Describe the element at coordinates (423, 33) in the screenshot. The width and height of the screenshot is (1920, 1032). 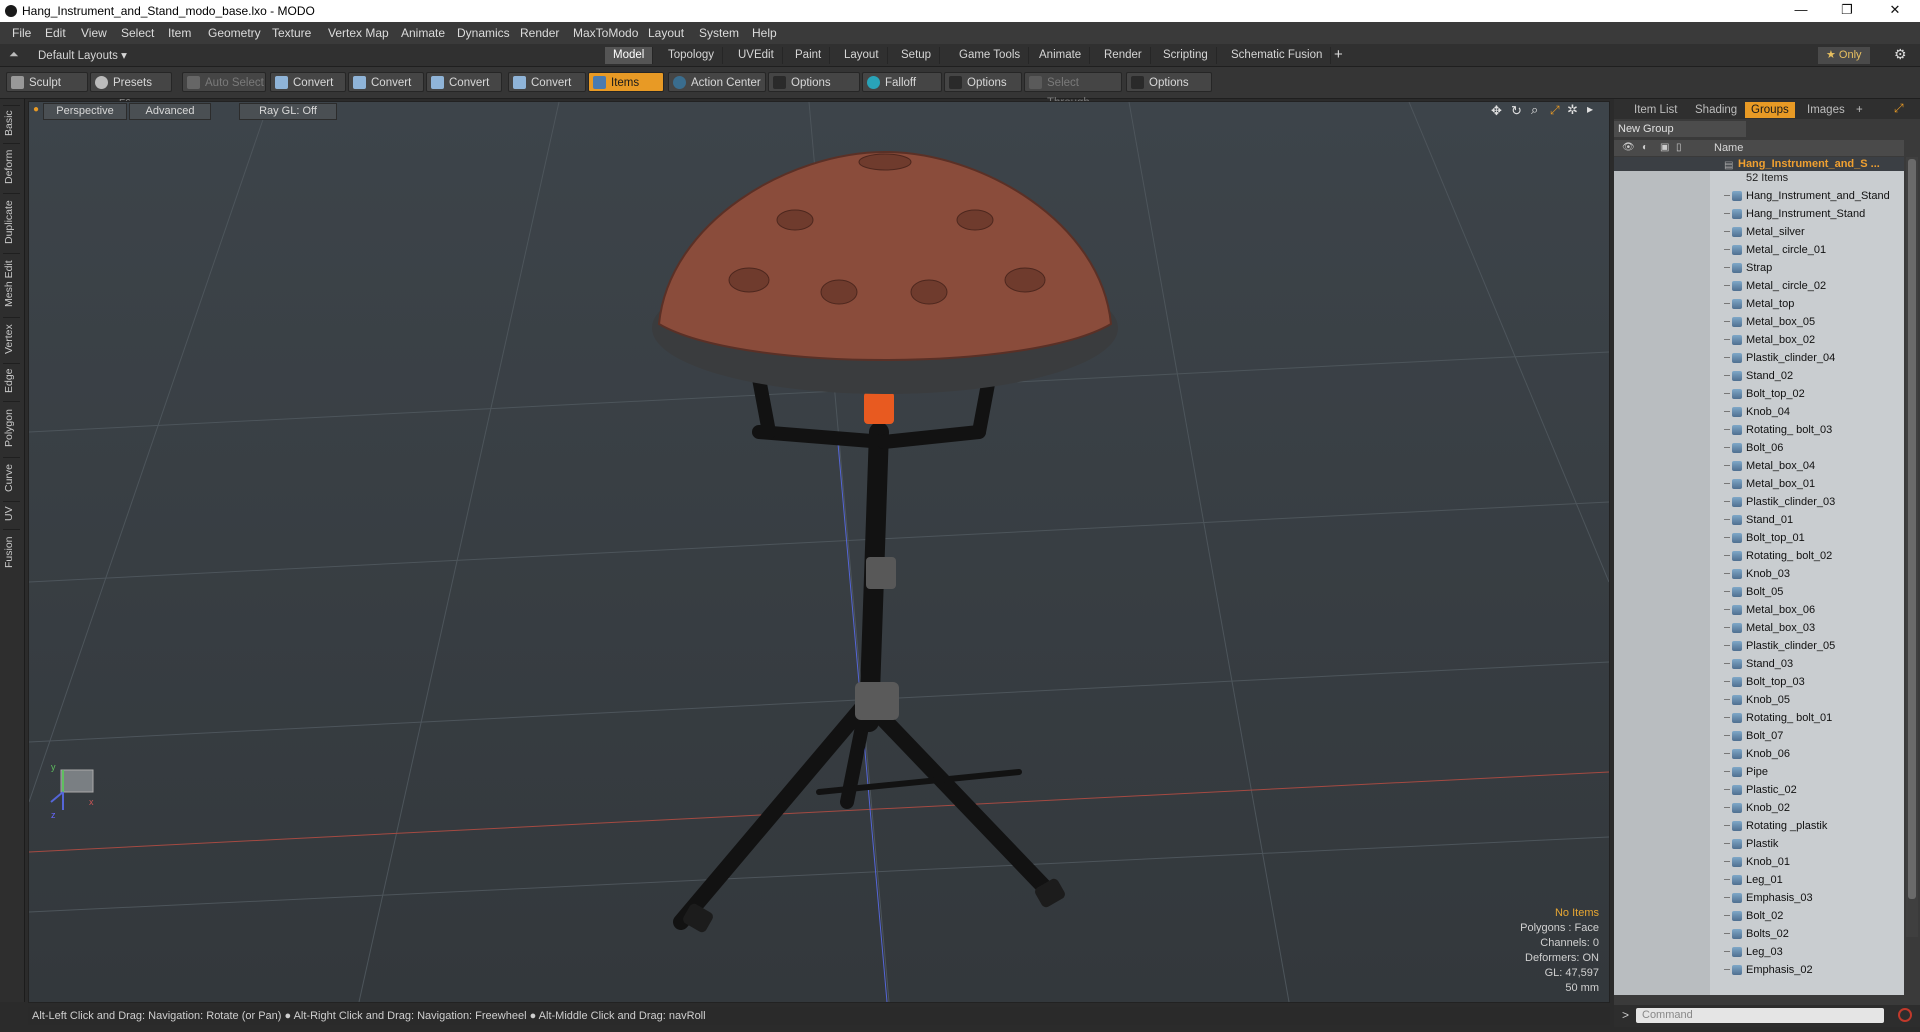
I see `menu-animate: Animate` at that location.